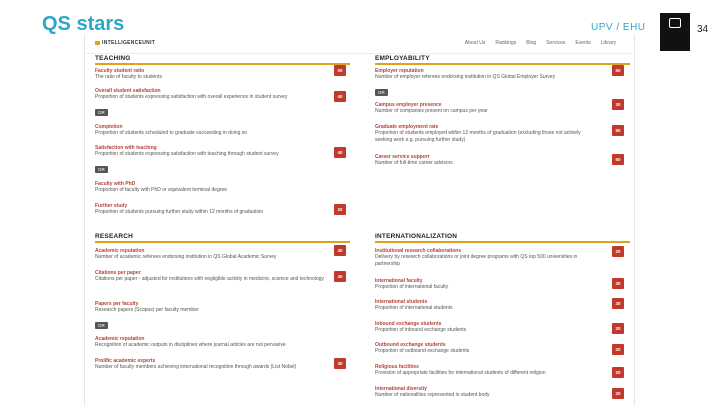 Image resolution: width=720 pixels, height=406 pixels. I want to click on employability-heading: EMPLOYABILITY, so click(402, 58).